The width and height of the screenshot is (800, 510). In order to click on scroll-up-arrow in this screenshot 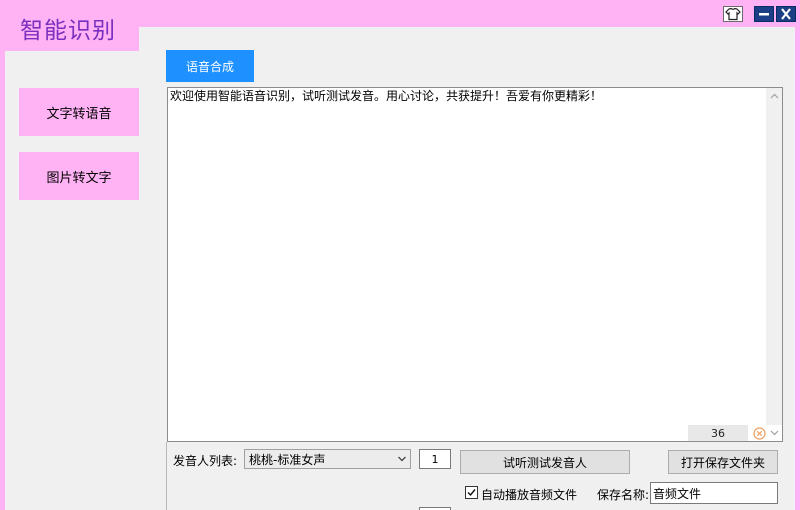, I will do `click(774, 96)`.